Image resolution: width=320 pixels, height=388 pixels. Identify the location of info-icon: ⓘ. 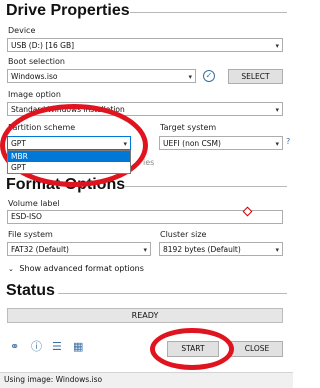
(36, 347).